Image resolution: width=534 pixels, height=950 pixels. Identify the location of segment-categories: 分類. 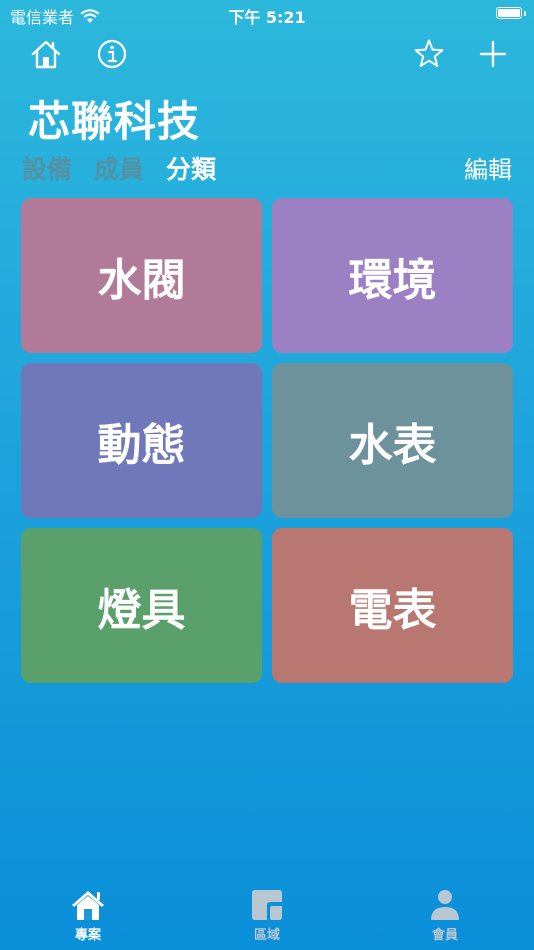
(191, 168).